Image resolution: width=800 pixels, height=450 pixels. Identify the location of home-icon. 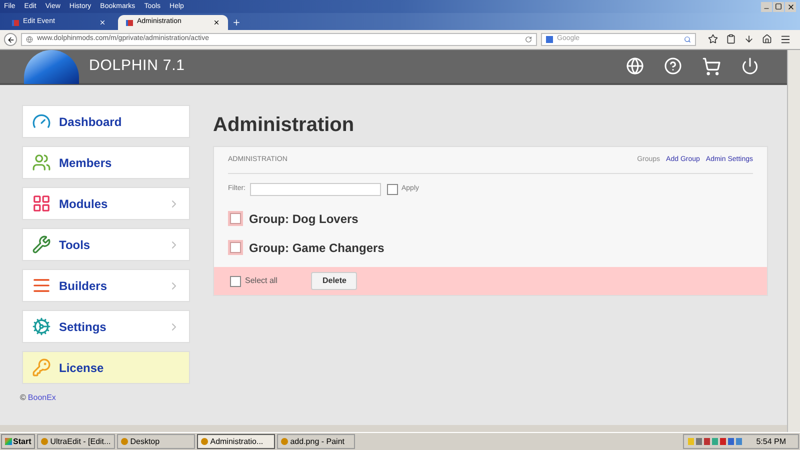
(767, 39).